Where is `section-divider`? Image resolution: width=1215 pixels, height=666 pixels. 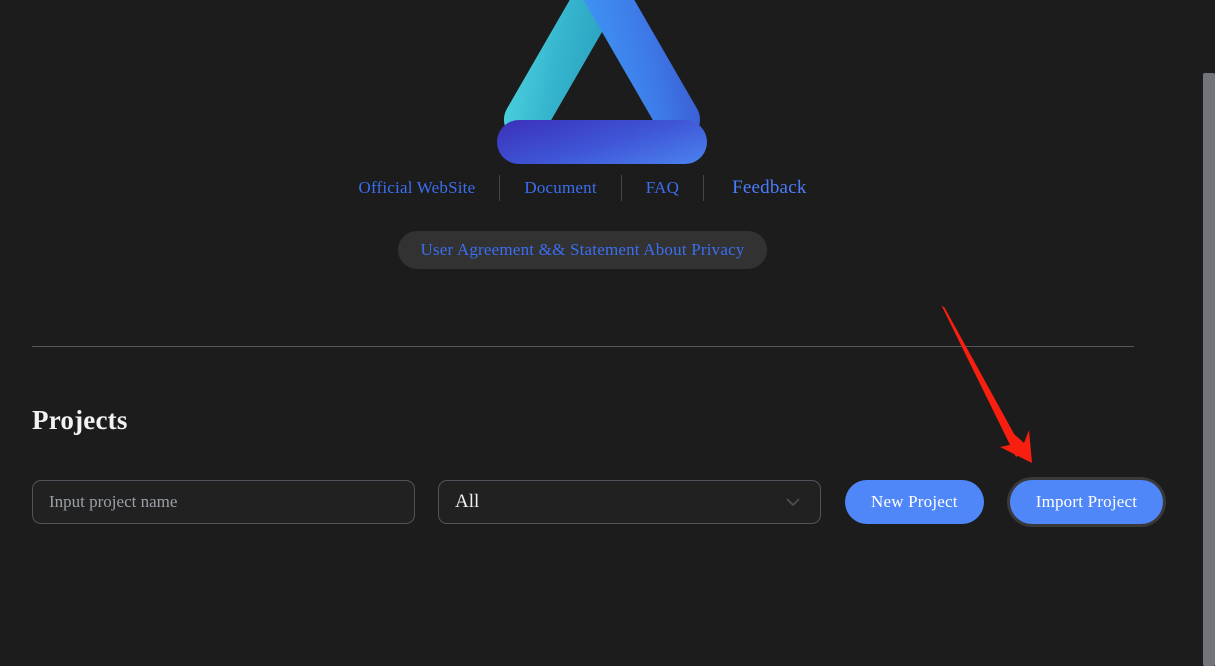 section-divider is located at coordinates (583, 346).